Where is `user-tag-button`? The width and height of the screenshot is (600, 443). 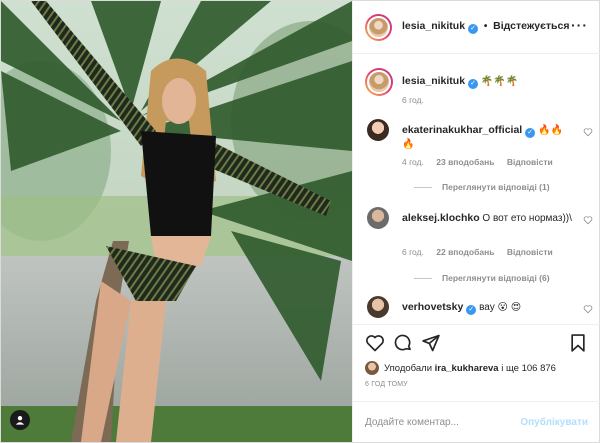
user-tag-button is located at coordinates (20, 420).